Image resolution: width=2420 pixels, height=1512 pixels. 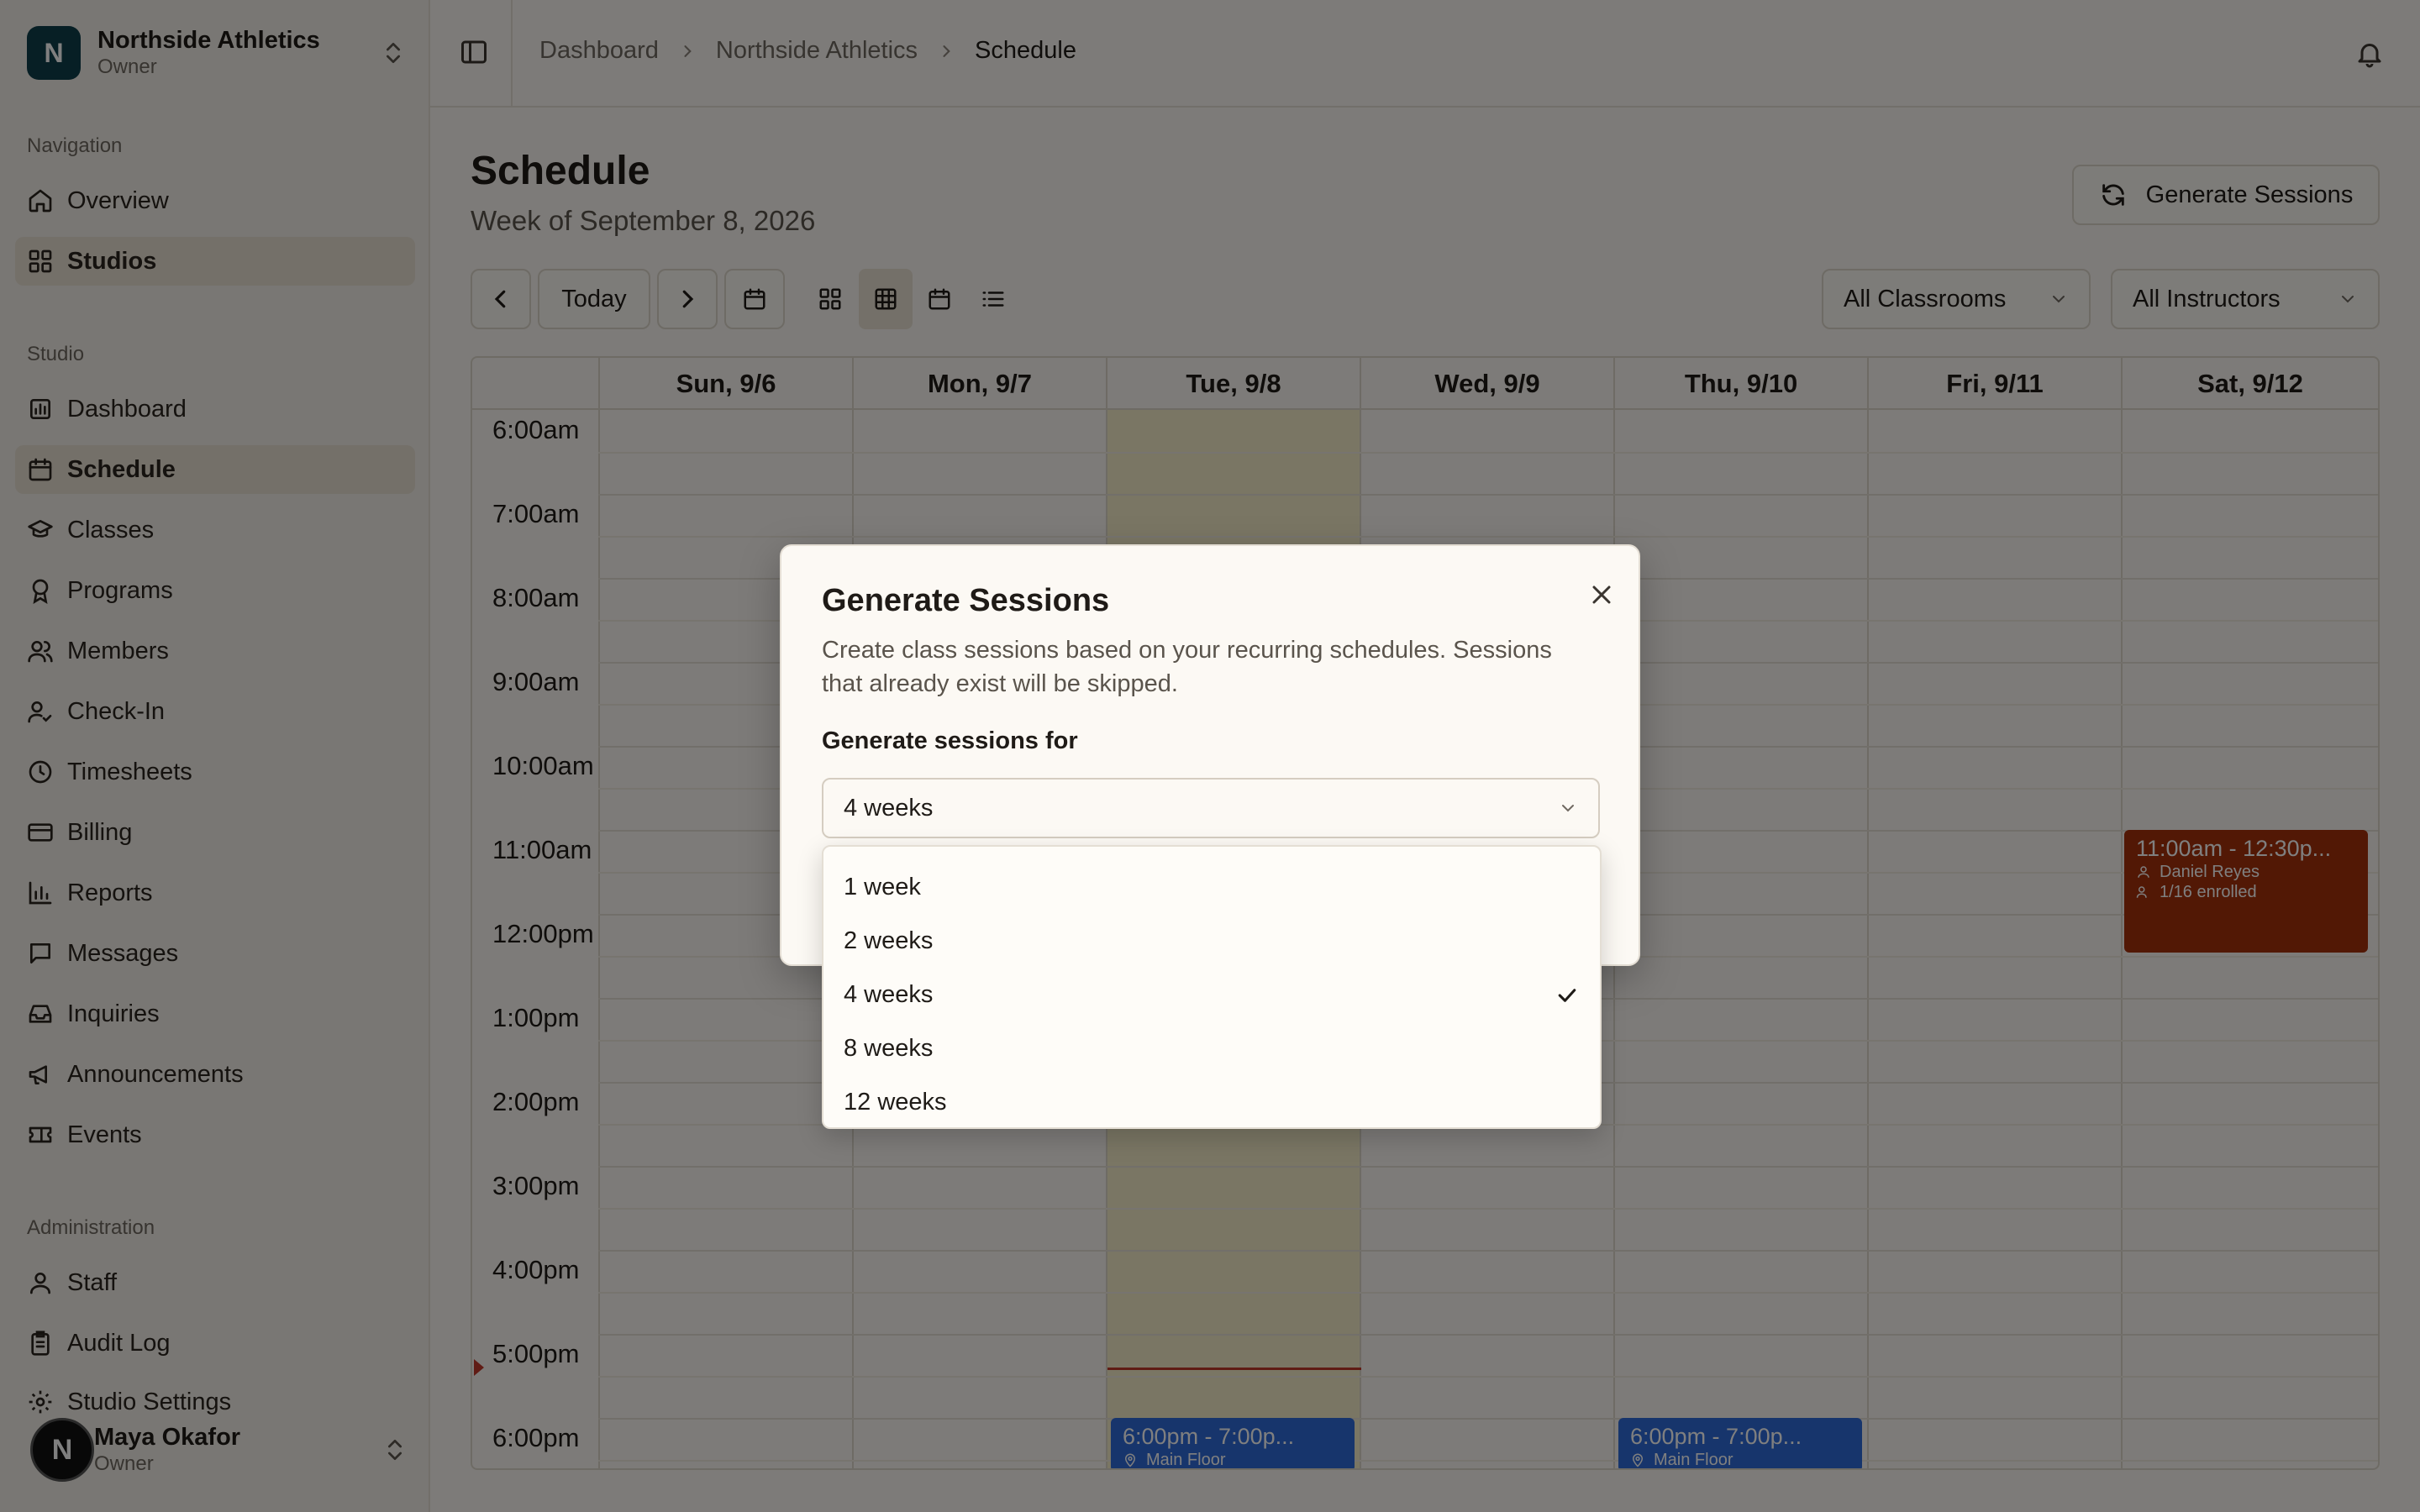 I want to click on duration-select-value: 4 weeks, so click(x=889, y=808).